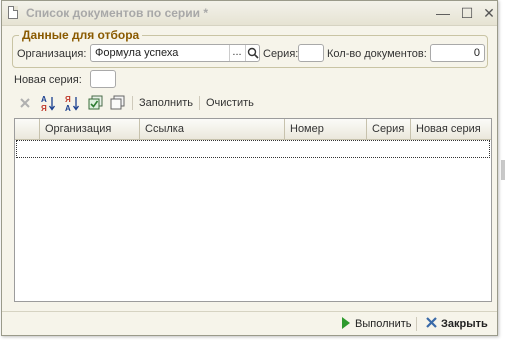  Describe the element at coordinates (416, 324) in the screenshot. I see `footer-separator` at that location.